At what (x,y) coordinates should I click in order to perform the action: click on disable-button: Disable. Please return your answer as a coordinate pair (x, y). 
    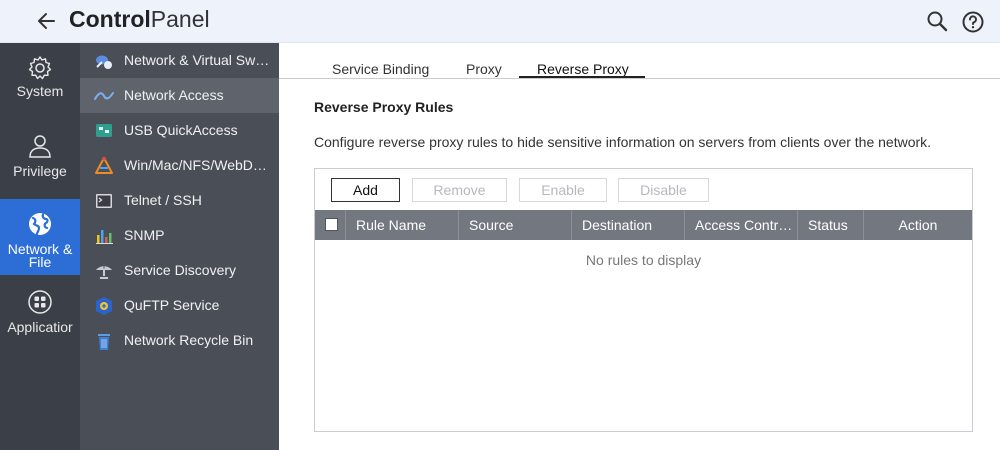
    Looking at the image, I should click on (663, 190).